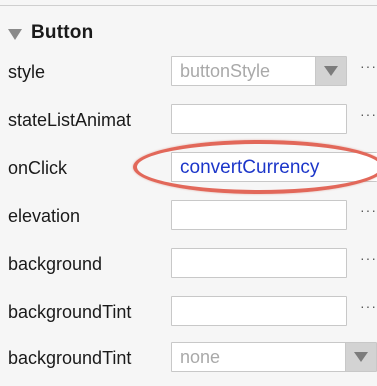 This screenshot has width=377, height=386. What do you see at coordinates (15, 34) in the screenshot?
I see `collapse-triangle-icon` at bounding box center [15, 34].